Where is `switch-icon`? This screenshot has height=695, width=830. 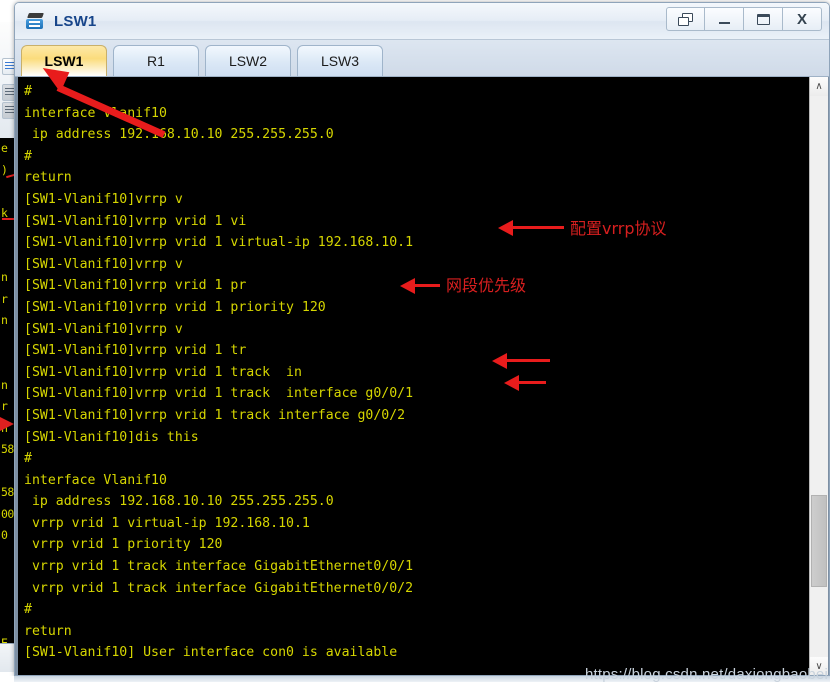 switch-icon is located at coordinates (36, 21).